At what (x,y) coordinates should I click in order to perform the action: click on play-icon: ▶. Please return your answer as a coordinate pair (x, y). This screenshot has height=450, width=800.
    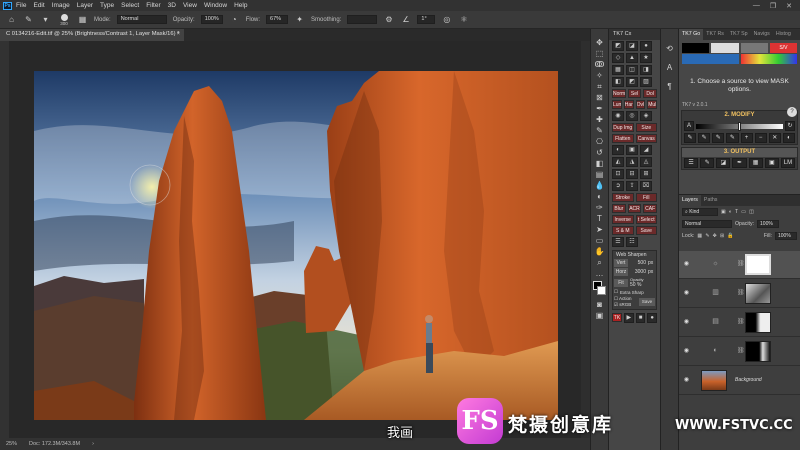
    Looking at the image, I should click on (629, 318).